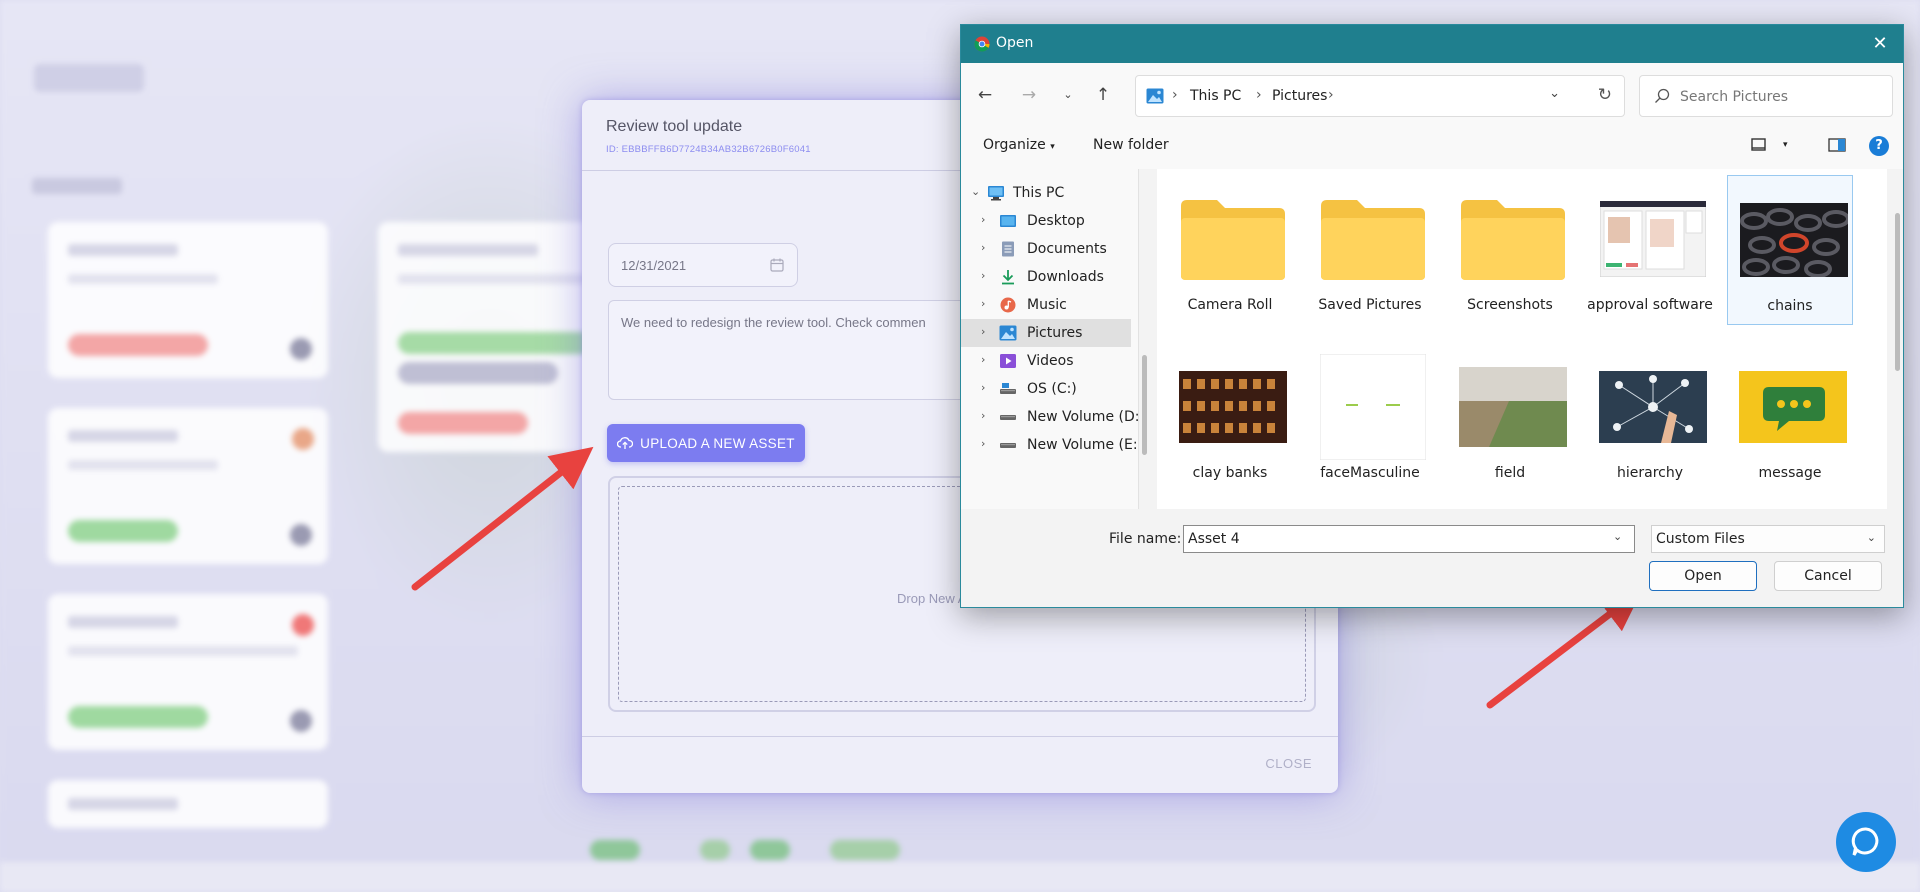  I want to click on tree-item-music: › Music, so click(1046, 305).